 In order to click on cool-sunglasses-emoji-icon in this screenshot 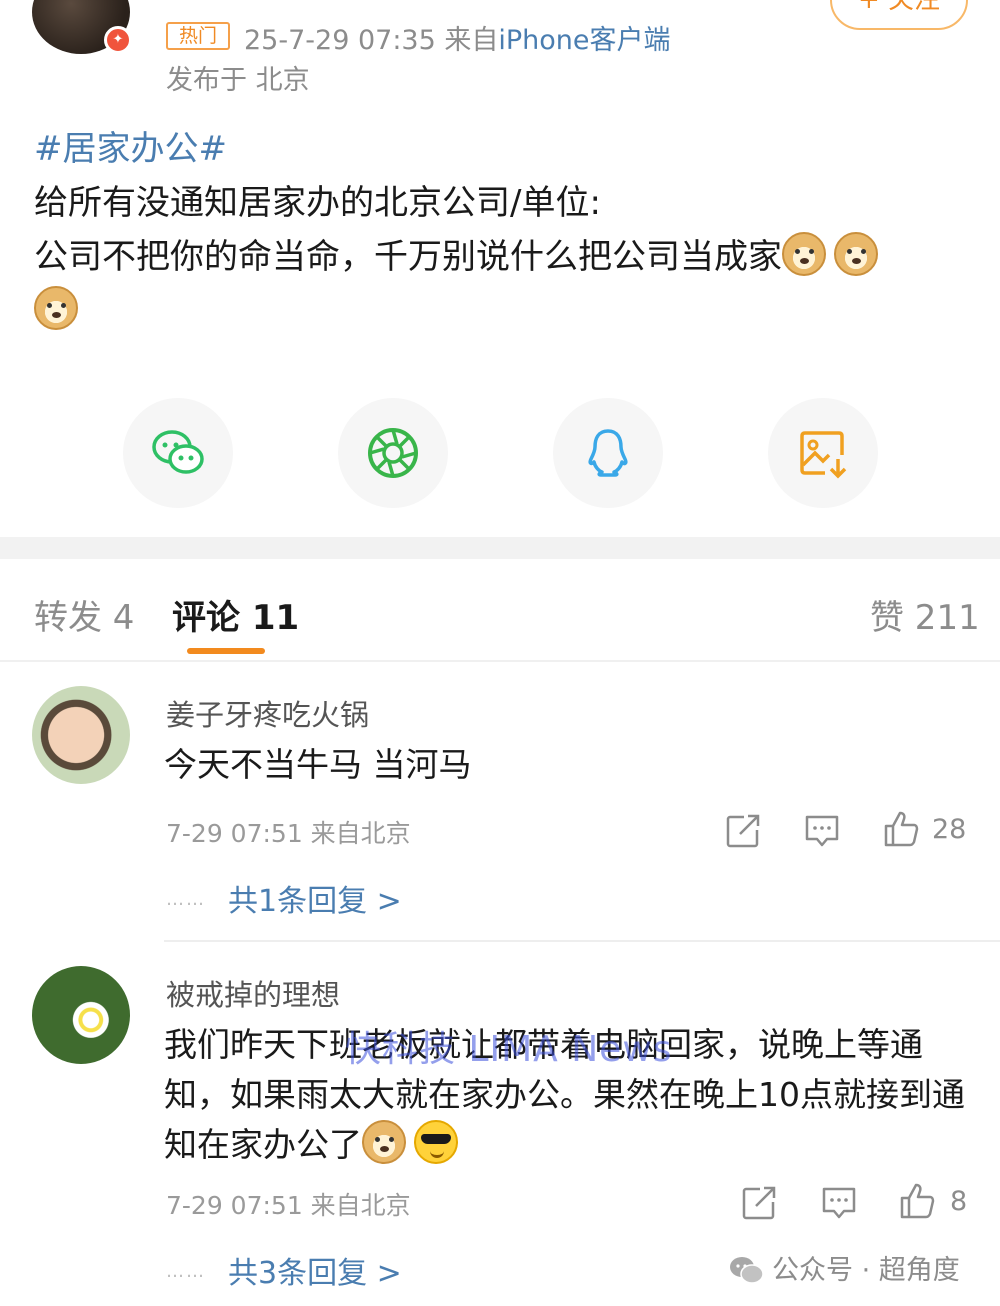, I will do `click(436, 1142)`.